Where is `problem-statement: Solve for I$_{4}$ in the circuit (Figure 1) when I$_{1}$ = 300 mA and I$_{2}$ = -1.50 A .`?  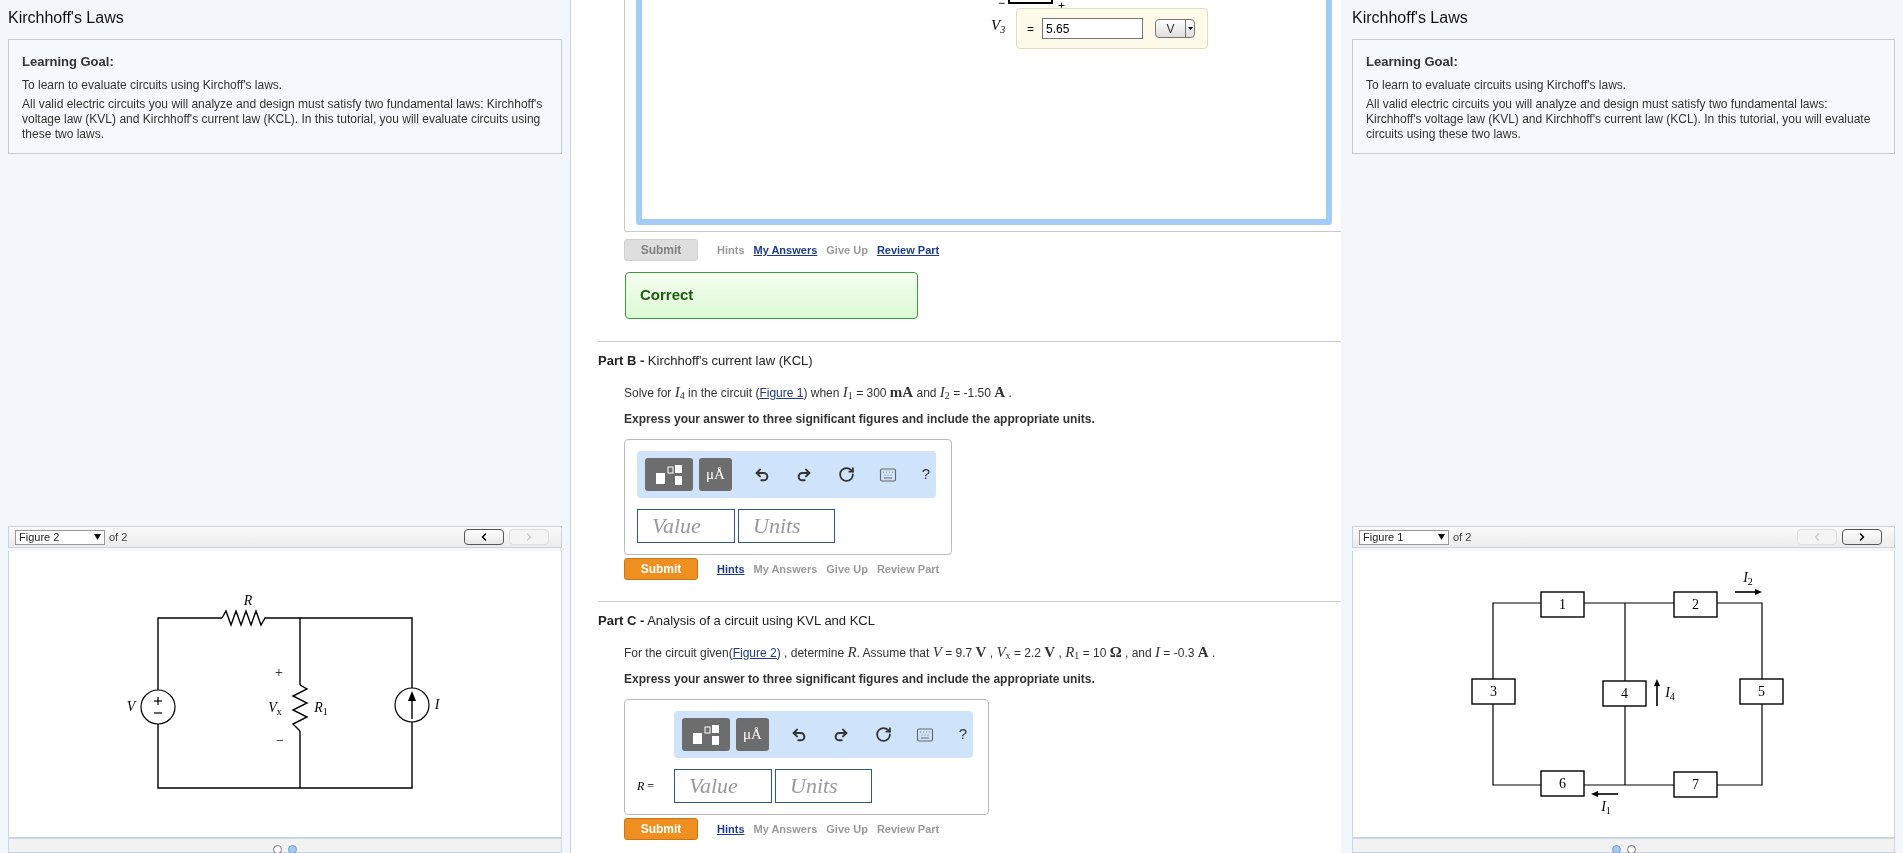 problem-statement: Solve for I$_{4}$ in the circuit (Figure 1) when I$_{1}$ = 300 mA and I$_{2}$ = -1.50 A . is located at coordinates (818, 392).